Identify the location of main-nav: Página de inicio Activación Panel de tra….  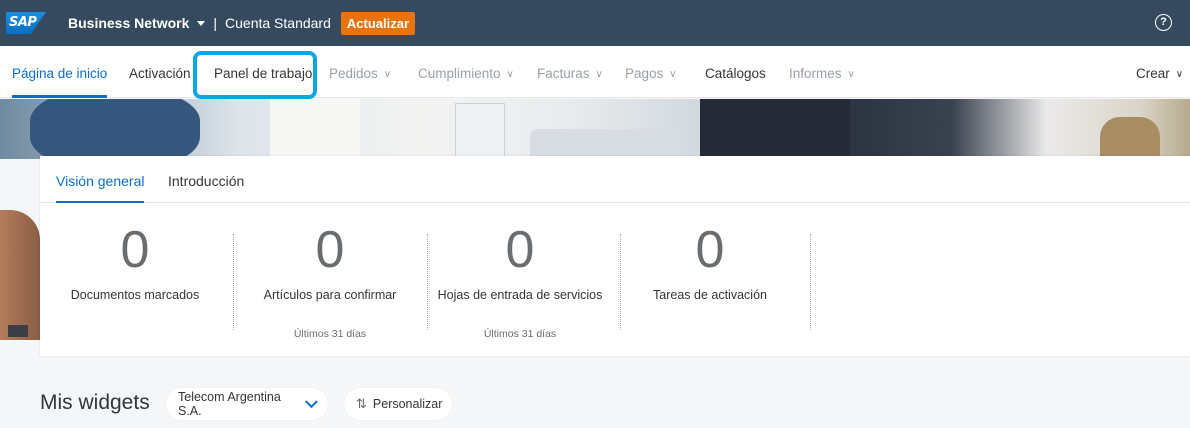
(595, 72).